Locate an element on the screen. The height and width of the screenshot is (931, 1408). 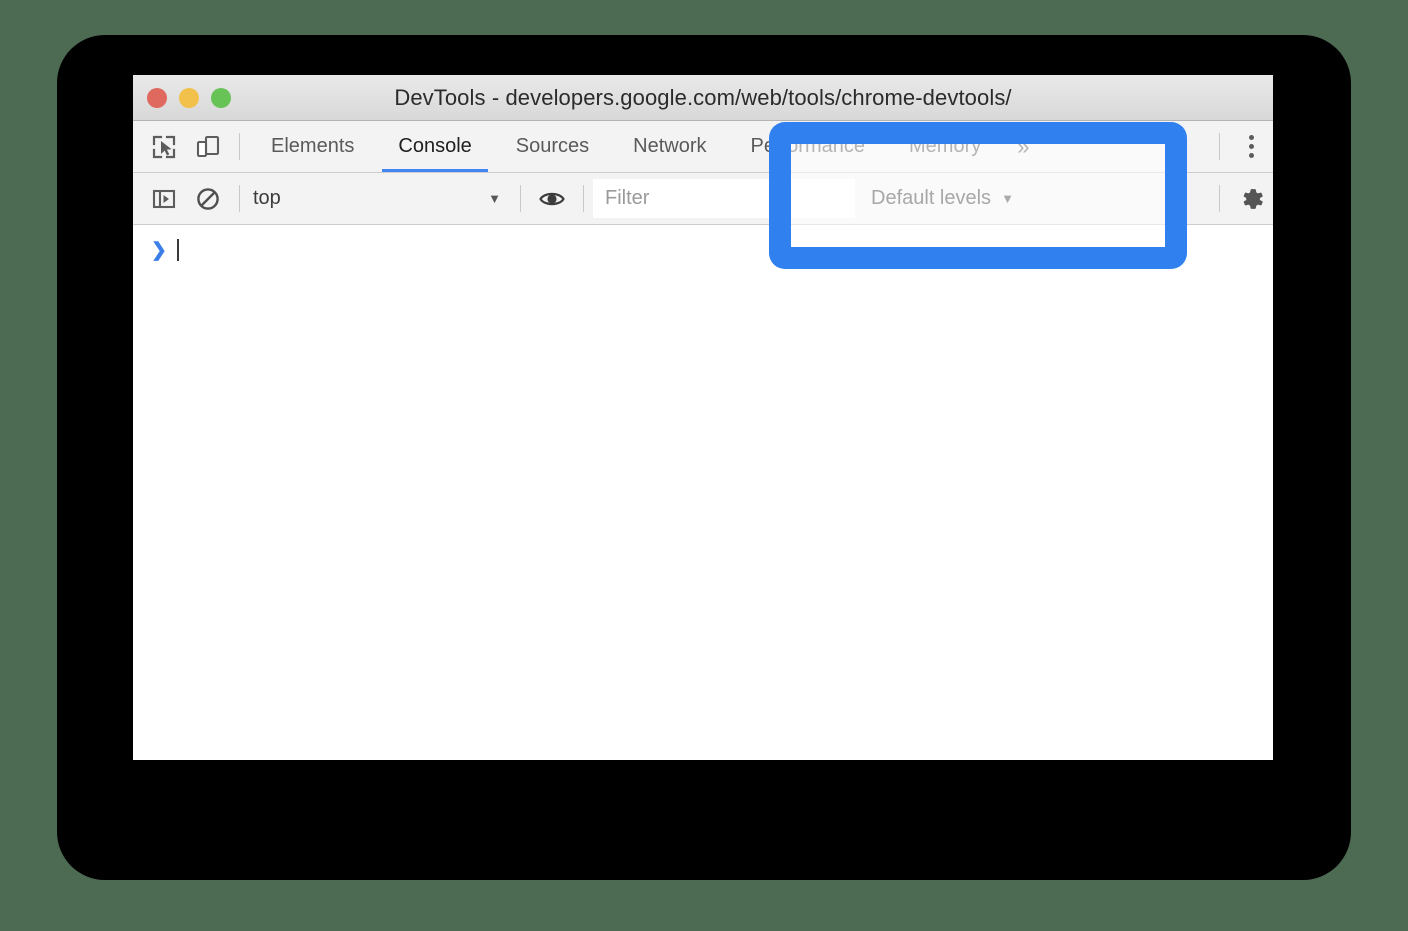
console-toolbar-right-group is located at coordinates (1241, 198).